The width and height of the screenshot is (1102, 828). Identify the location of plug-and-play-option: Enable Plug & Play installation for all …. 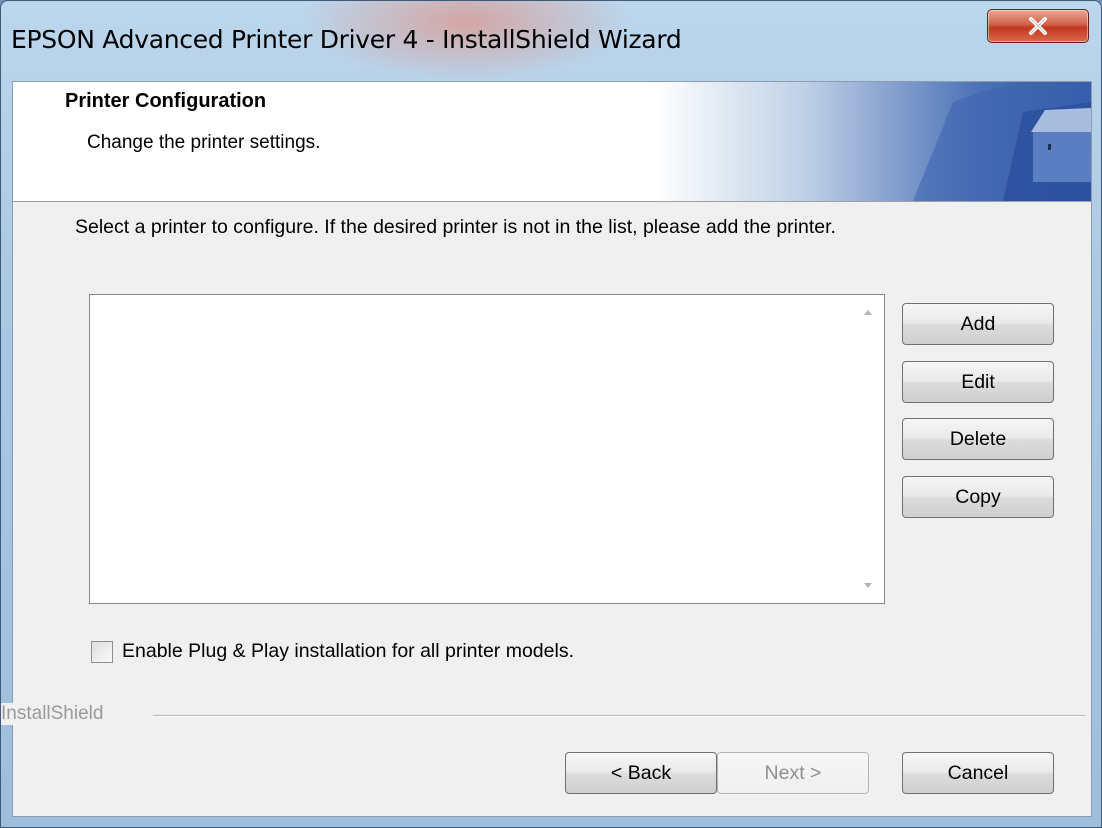
(332, 651).